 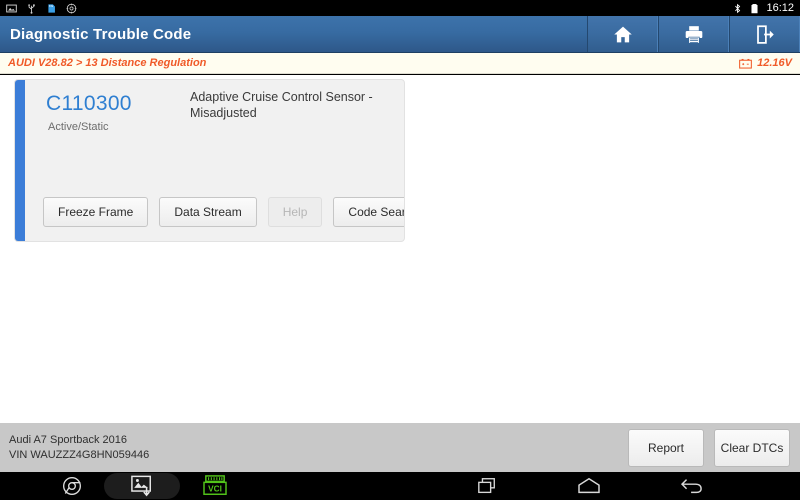 What do you see at coordinates (79, 454) in the screenshot?
I see `vehicle-vin: VIN WAUZZZ4G8HN059446` at bounding box center [79, 454].